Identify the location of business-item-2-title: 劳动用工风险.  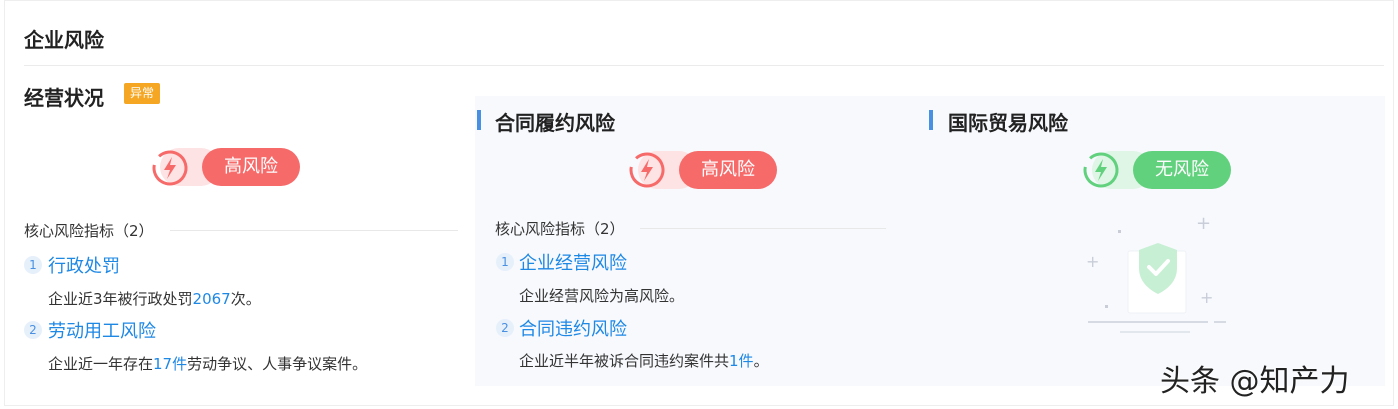
(102, 330).